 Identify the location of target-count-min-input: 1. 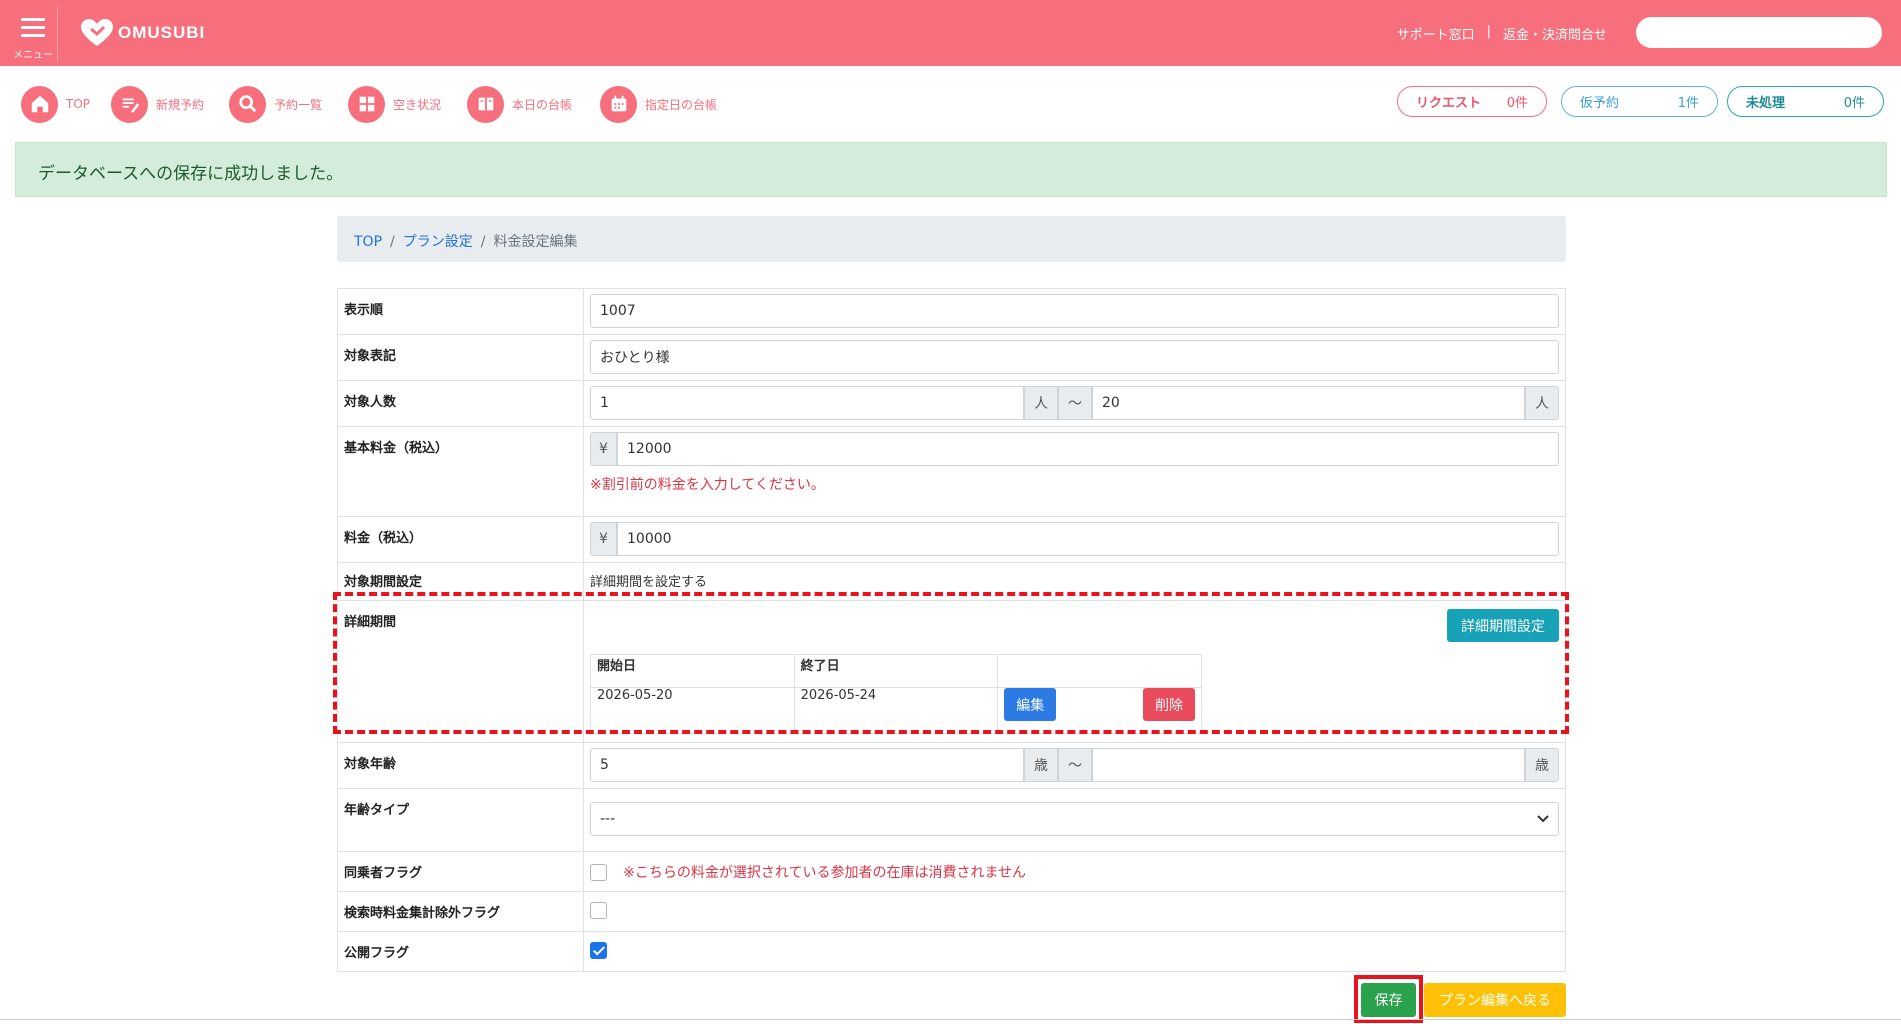
(807, 403).